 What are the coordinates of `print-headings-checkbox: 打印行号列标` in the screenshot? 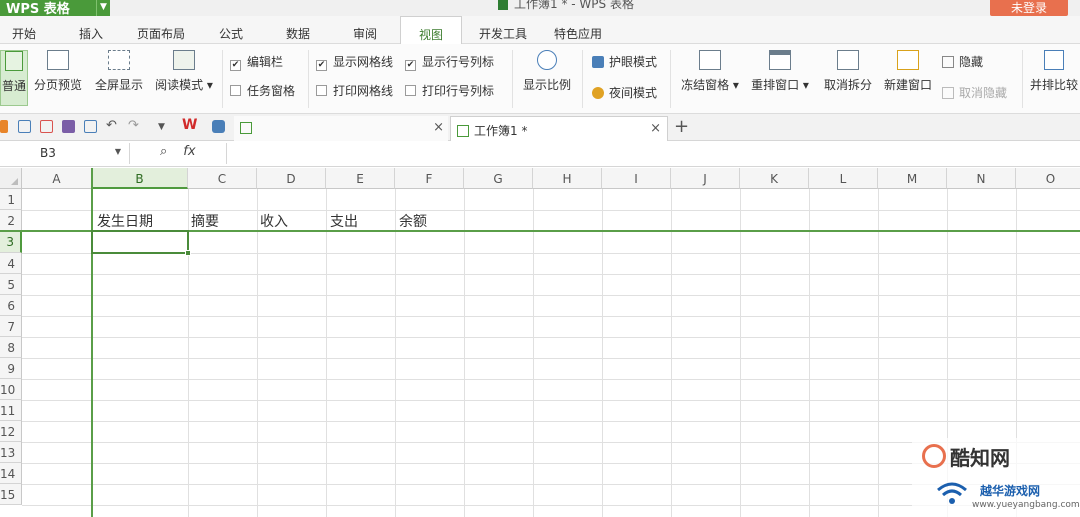 It's located at (449, 91).